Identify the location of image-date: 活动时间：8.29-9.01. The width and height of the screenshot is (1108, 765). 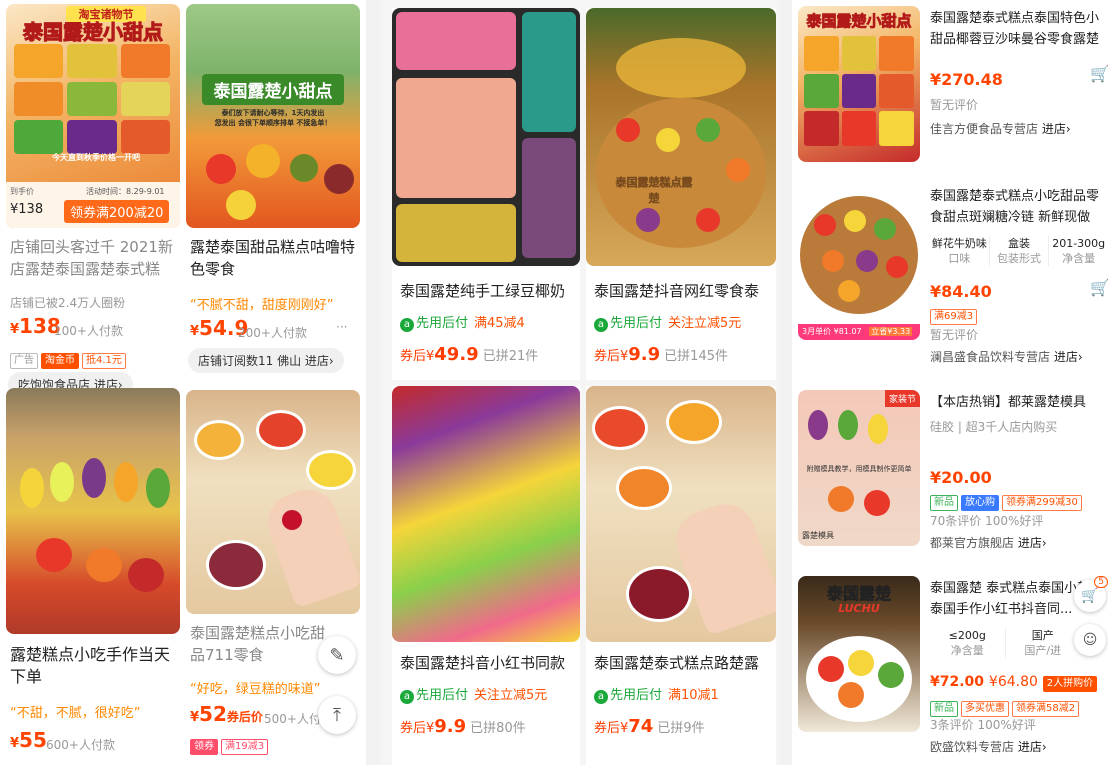
(125, 191).